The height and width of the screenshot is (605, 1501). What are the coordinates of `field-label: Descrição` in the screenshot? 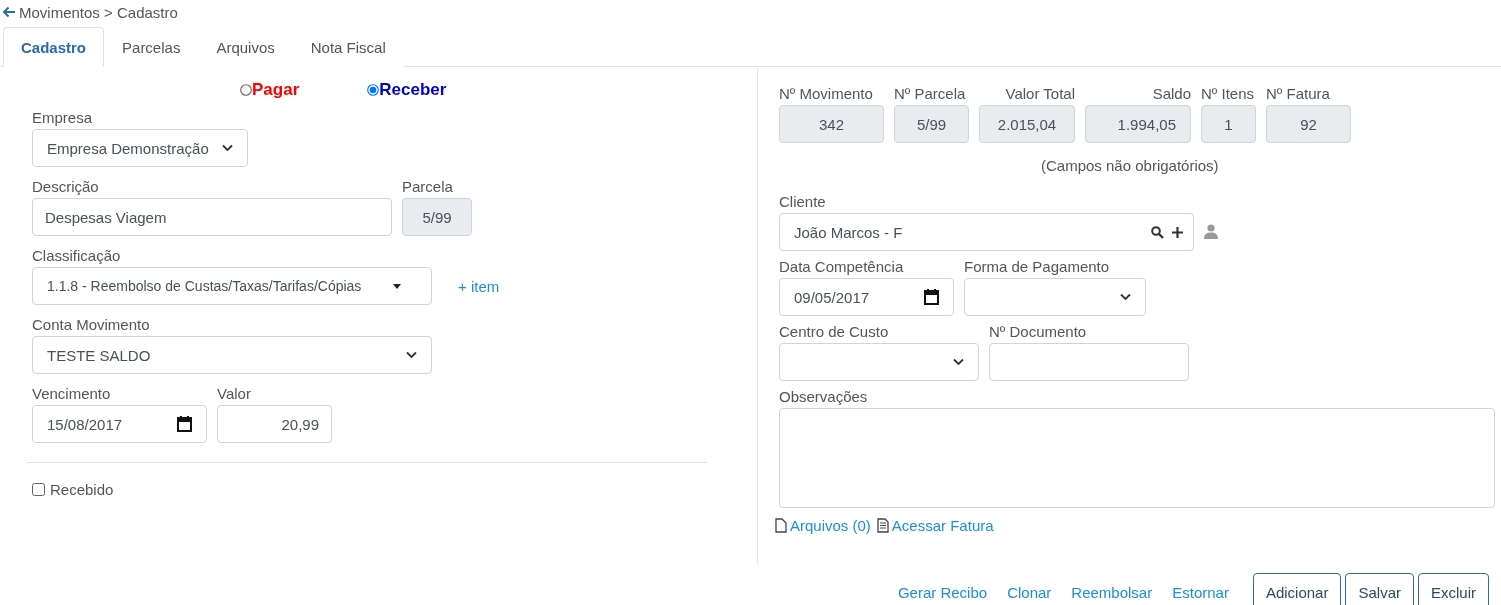 It's located at (66, 187).